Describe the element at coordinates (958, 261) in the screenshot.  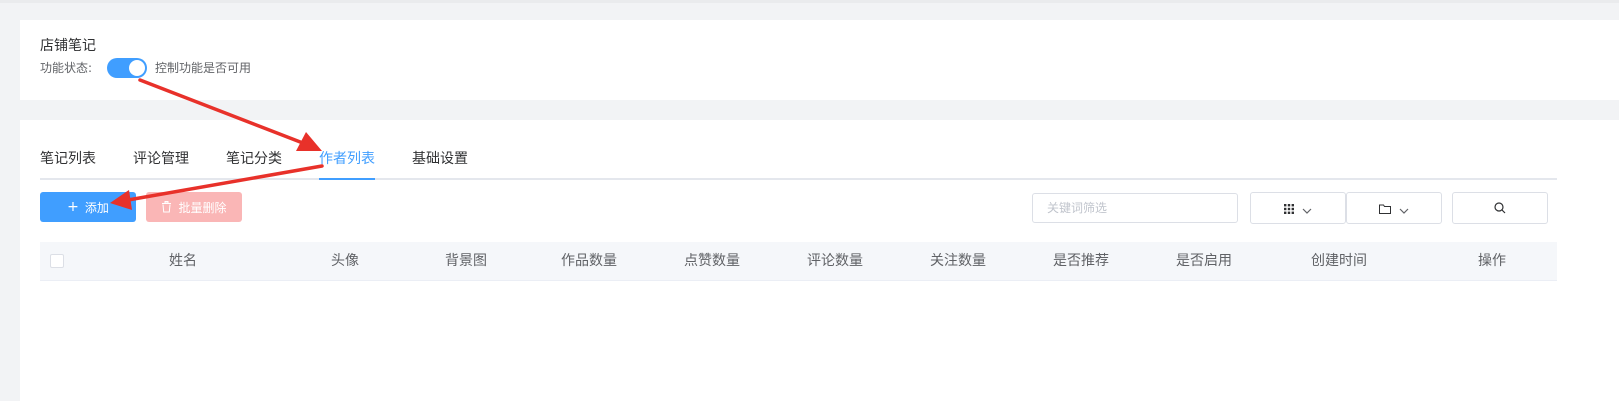
I see `column-header-follows-count: 关注数量` at that location.